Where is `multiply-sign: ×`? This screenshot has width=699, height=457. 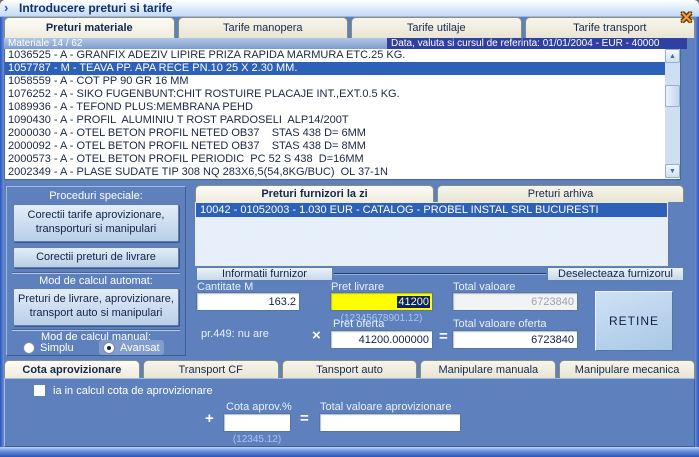 multiply-sign: × is located at coordinates (316, 335).